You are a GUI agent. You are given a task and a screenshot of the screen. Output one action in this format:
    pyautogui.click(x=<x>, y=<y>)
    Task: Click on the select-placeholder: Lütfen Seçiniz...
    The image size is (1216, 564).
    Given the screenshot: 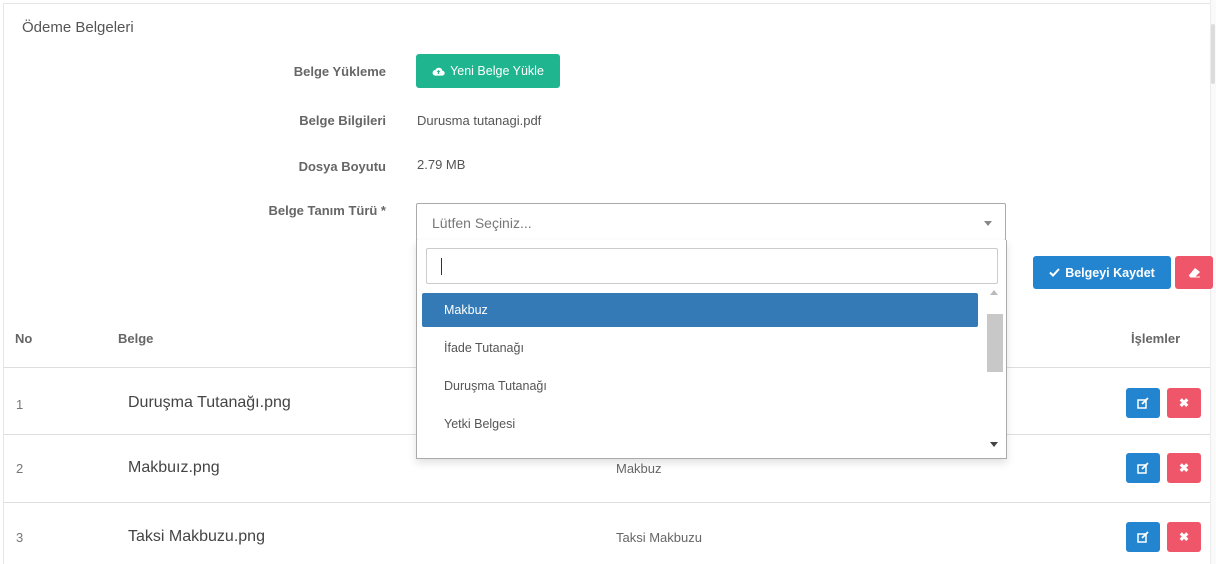 What is the action you would take?
    pyautogui.click(x=482, y=223)
    